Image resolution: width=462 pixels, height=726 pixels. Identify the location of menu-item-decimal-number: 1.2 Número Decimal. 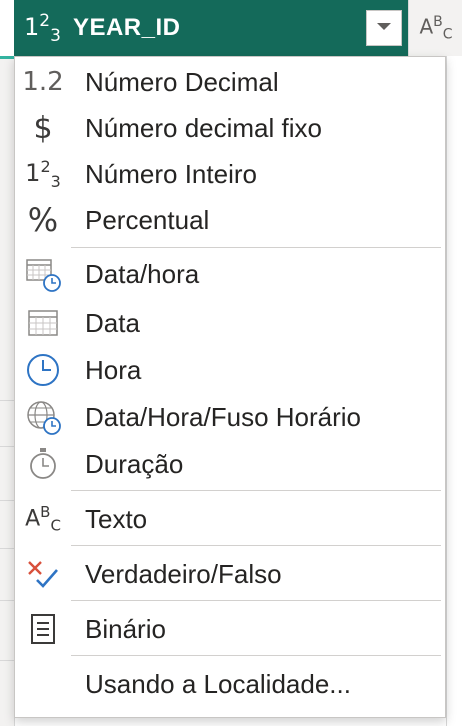
(230, 82).